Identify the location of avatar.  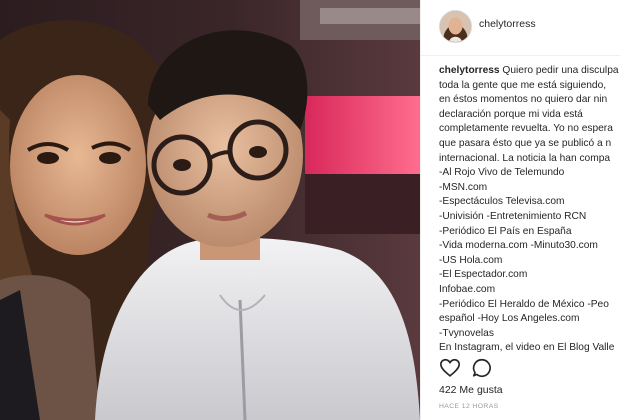
(455, 26).